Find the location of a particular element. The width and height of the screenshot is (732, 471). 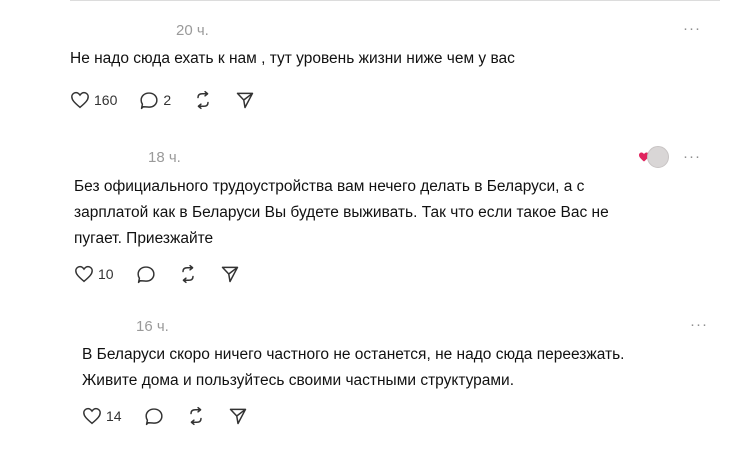

like-count: 14 is located at coordinates (114, 416).